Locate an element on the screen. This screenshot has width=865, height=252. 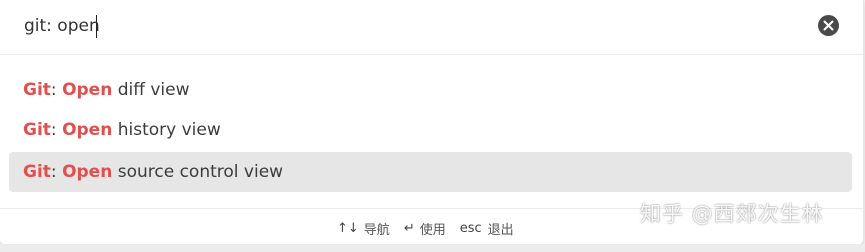
result-rest: history view is located at coordinates (166, 130).